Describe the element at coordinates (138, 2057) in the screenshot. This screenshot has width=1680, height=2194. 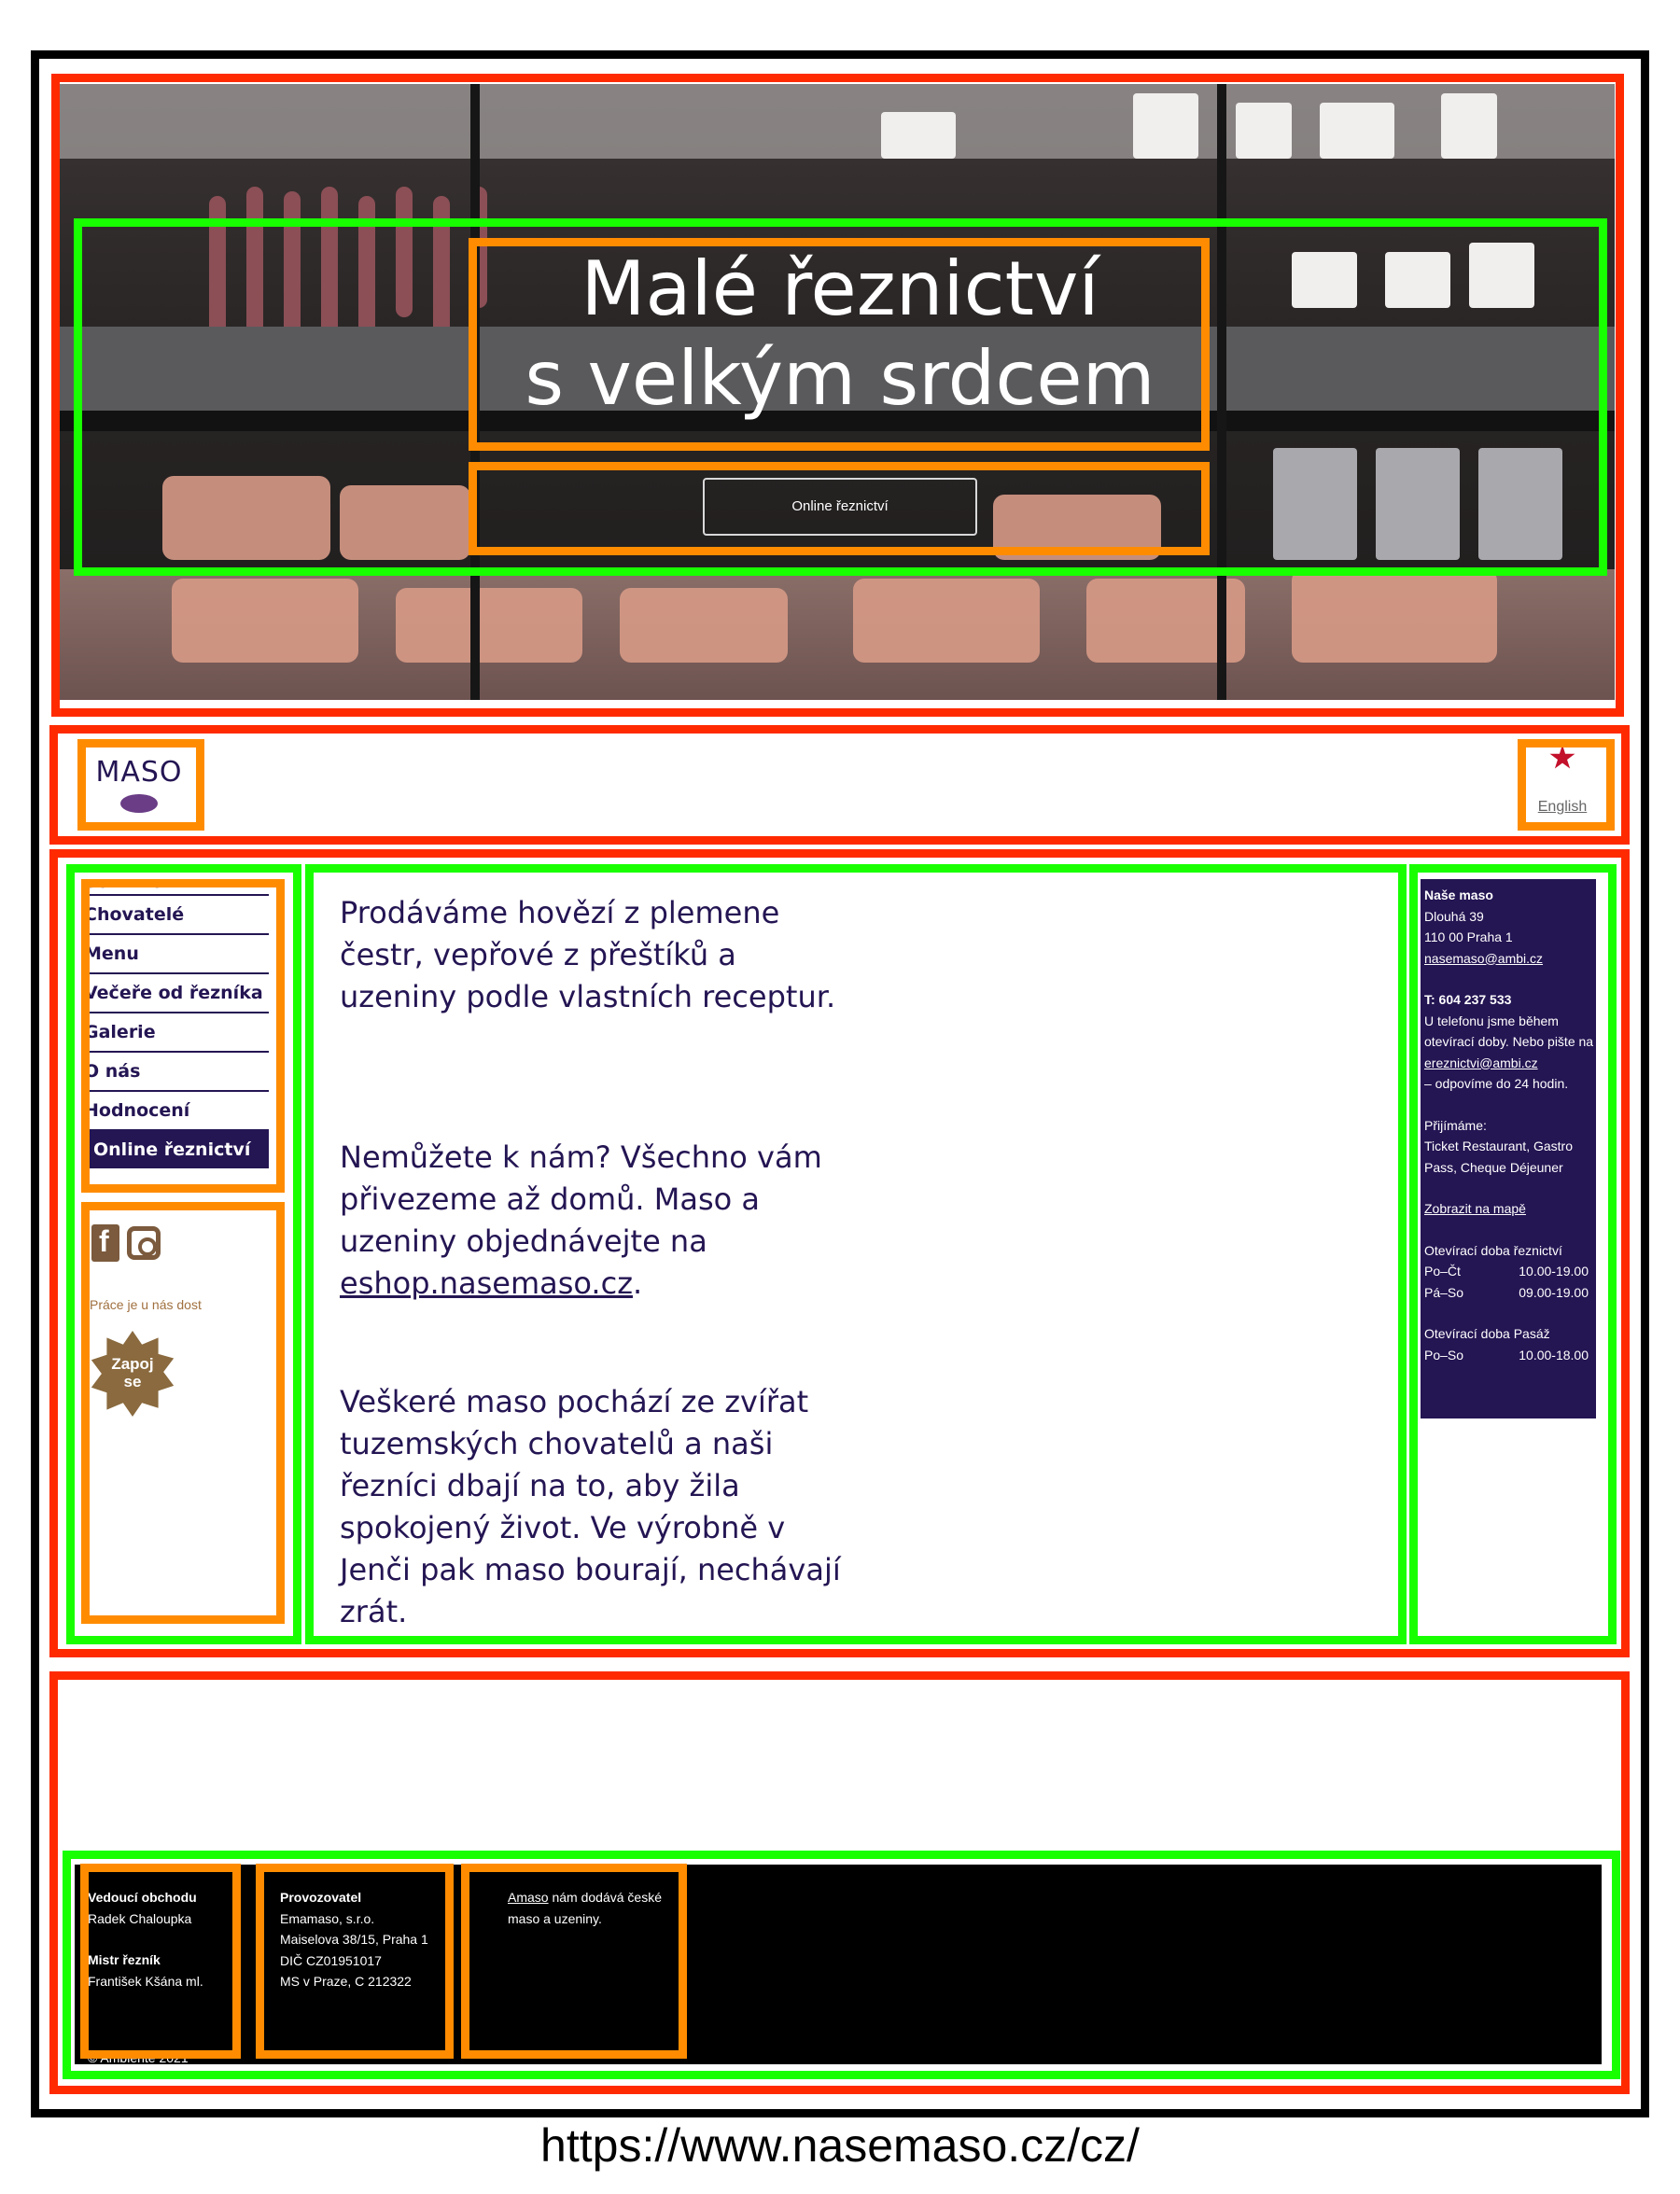
I see `copyright: © Ambiente 2021` at that location.